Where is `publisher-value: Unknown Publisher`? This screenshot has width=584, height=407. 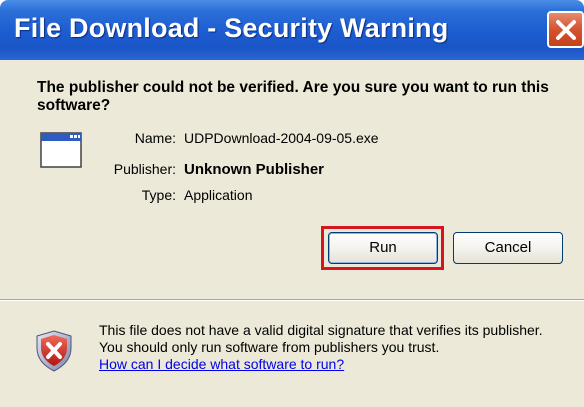 publisher-value: Unknown Publisher is located at coordinates (254, 169).